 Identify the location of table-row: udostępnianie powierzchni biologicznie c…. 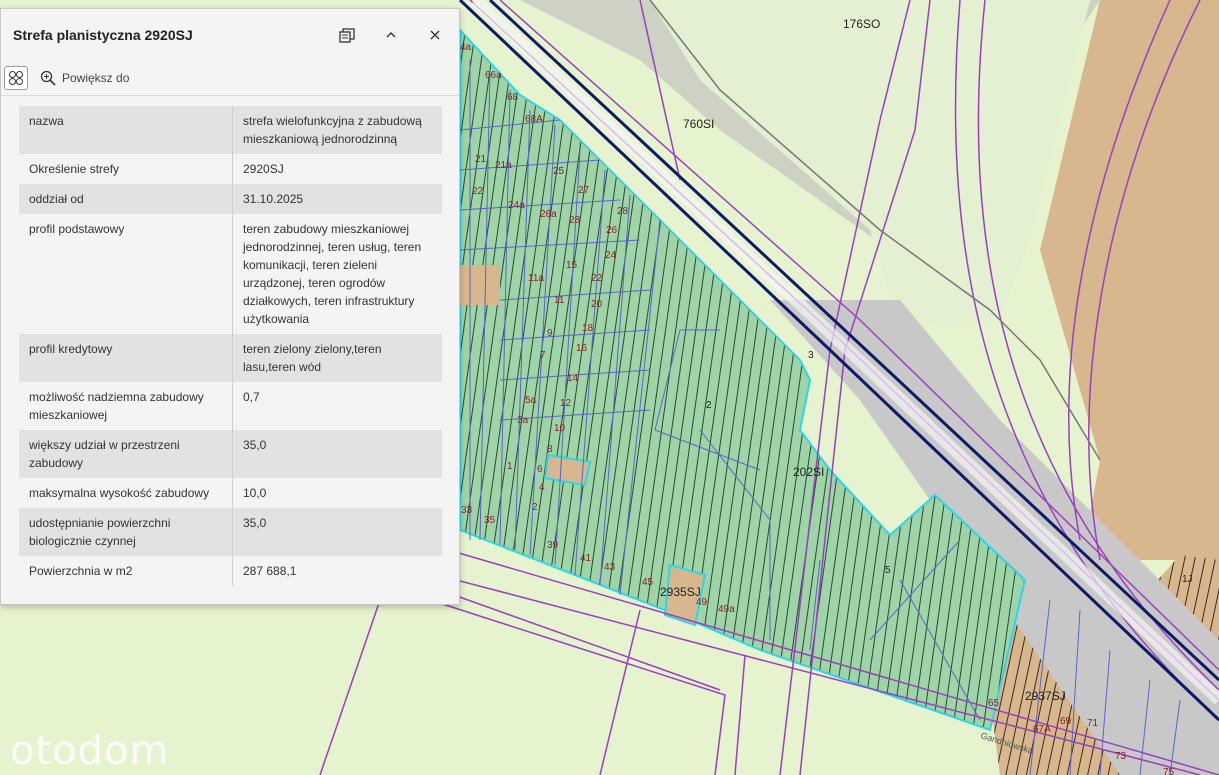
(230, 532).